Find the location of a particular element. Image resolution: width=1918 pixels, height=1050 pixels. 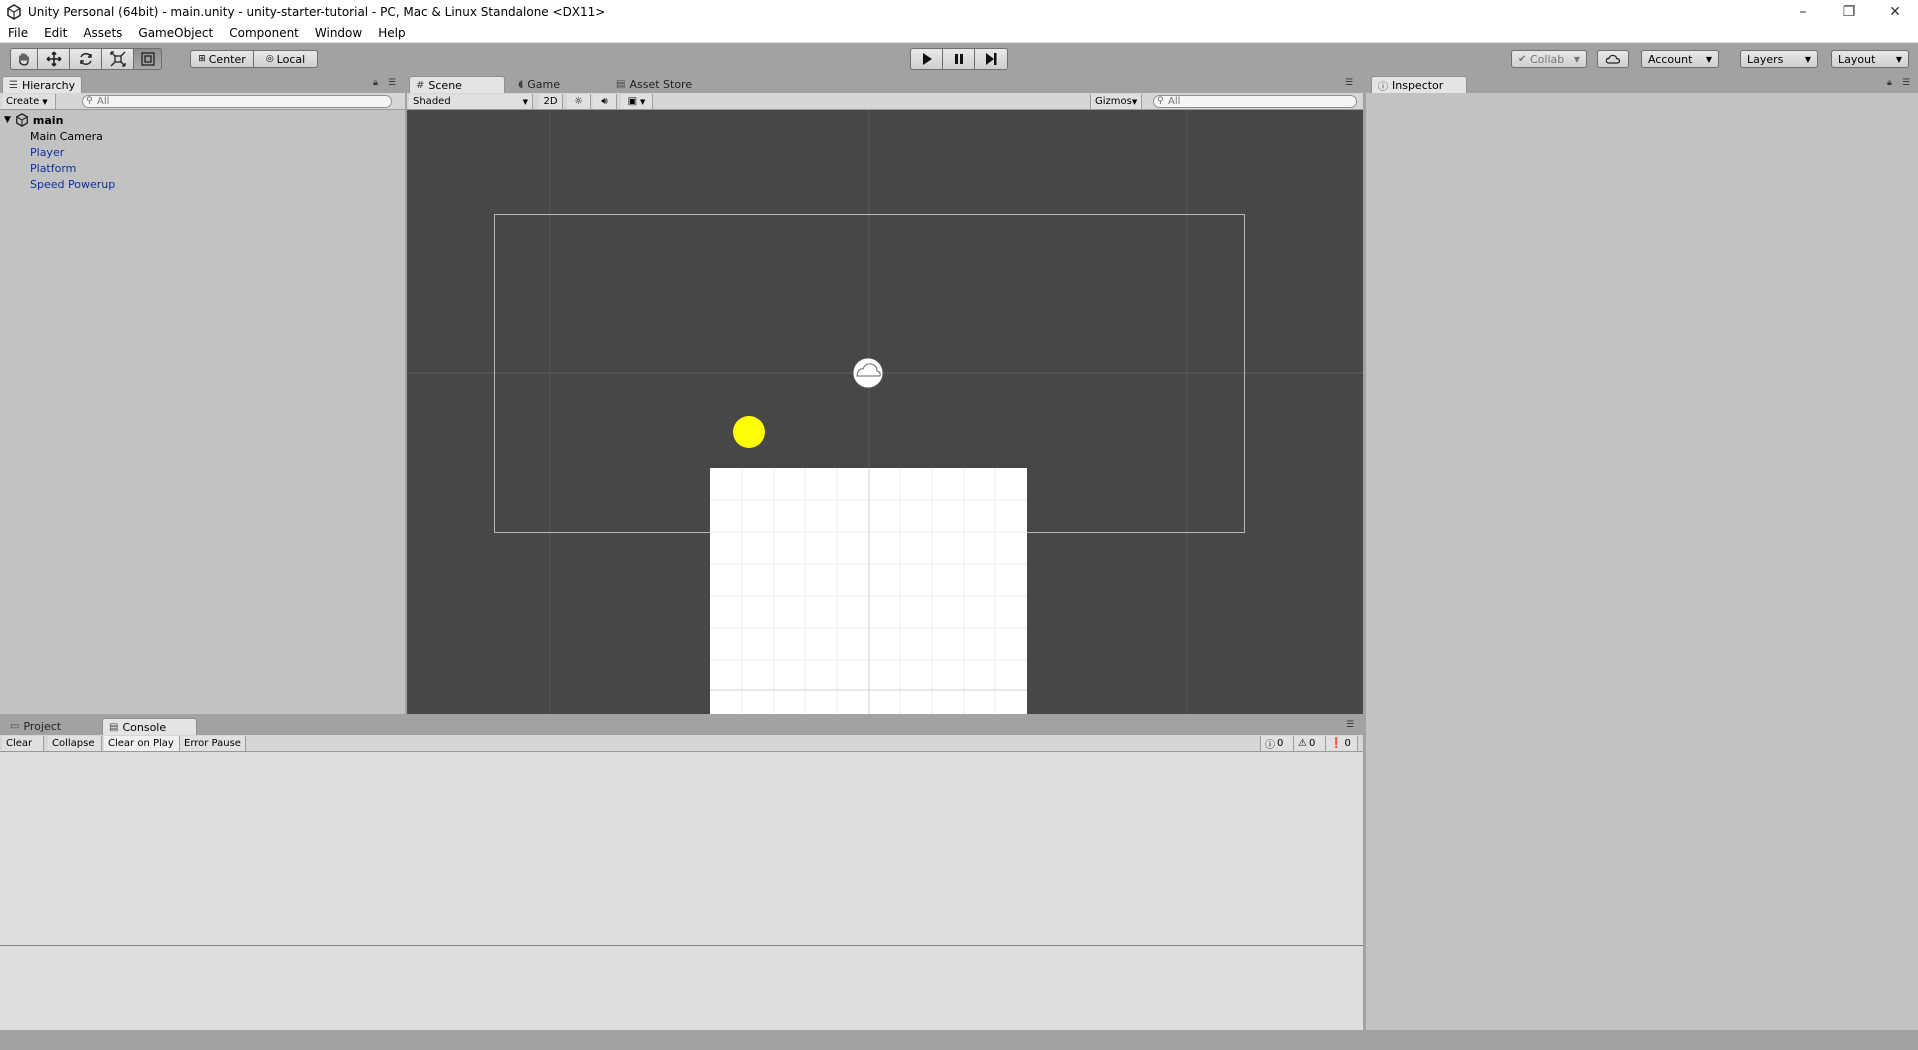

play-icon is located at coordinates (927, 59).